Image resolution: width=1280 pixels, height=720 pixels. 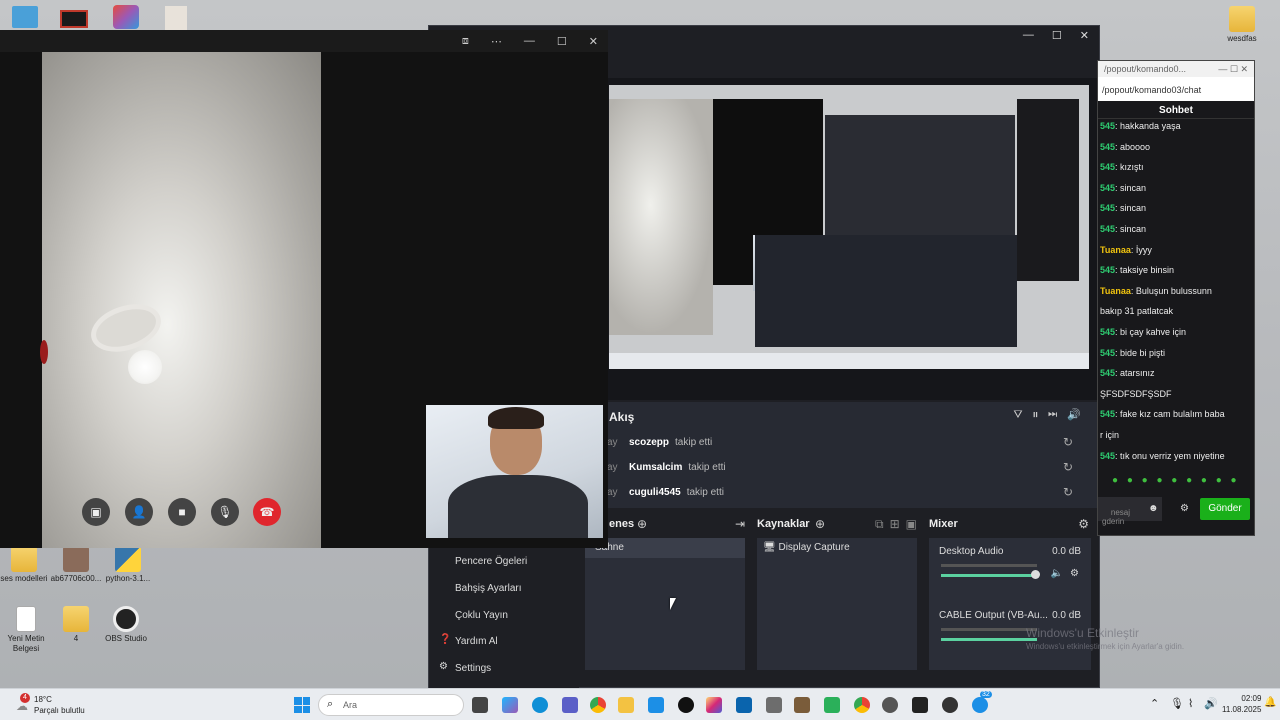 What do you see at coordinates (1242, 25) in the screenshot?
I see `desktop-icon-wesdfas: wesdfas` at bounding box center [1242, 25].